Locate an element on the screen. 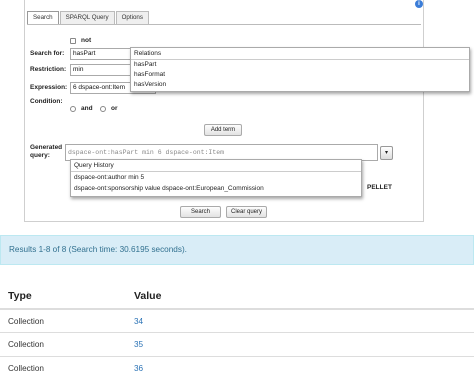 The image size is (474, 379). history-option: dspace-ont:author min 5 is located at coordinates (216, 178).